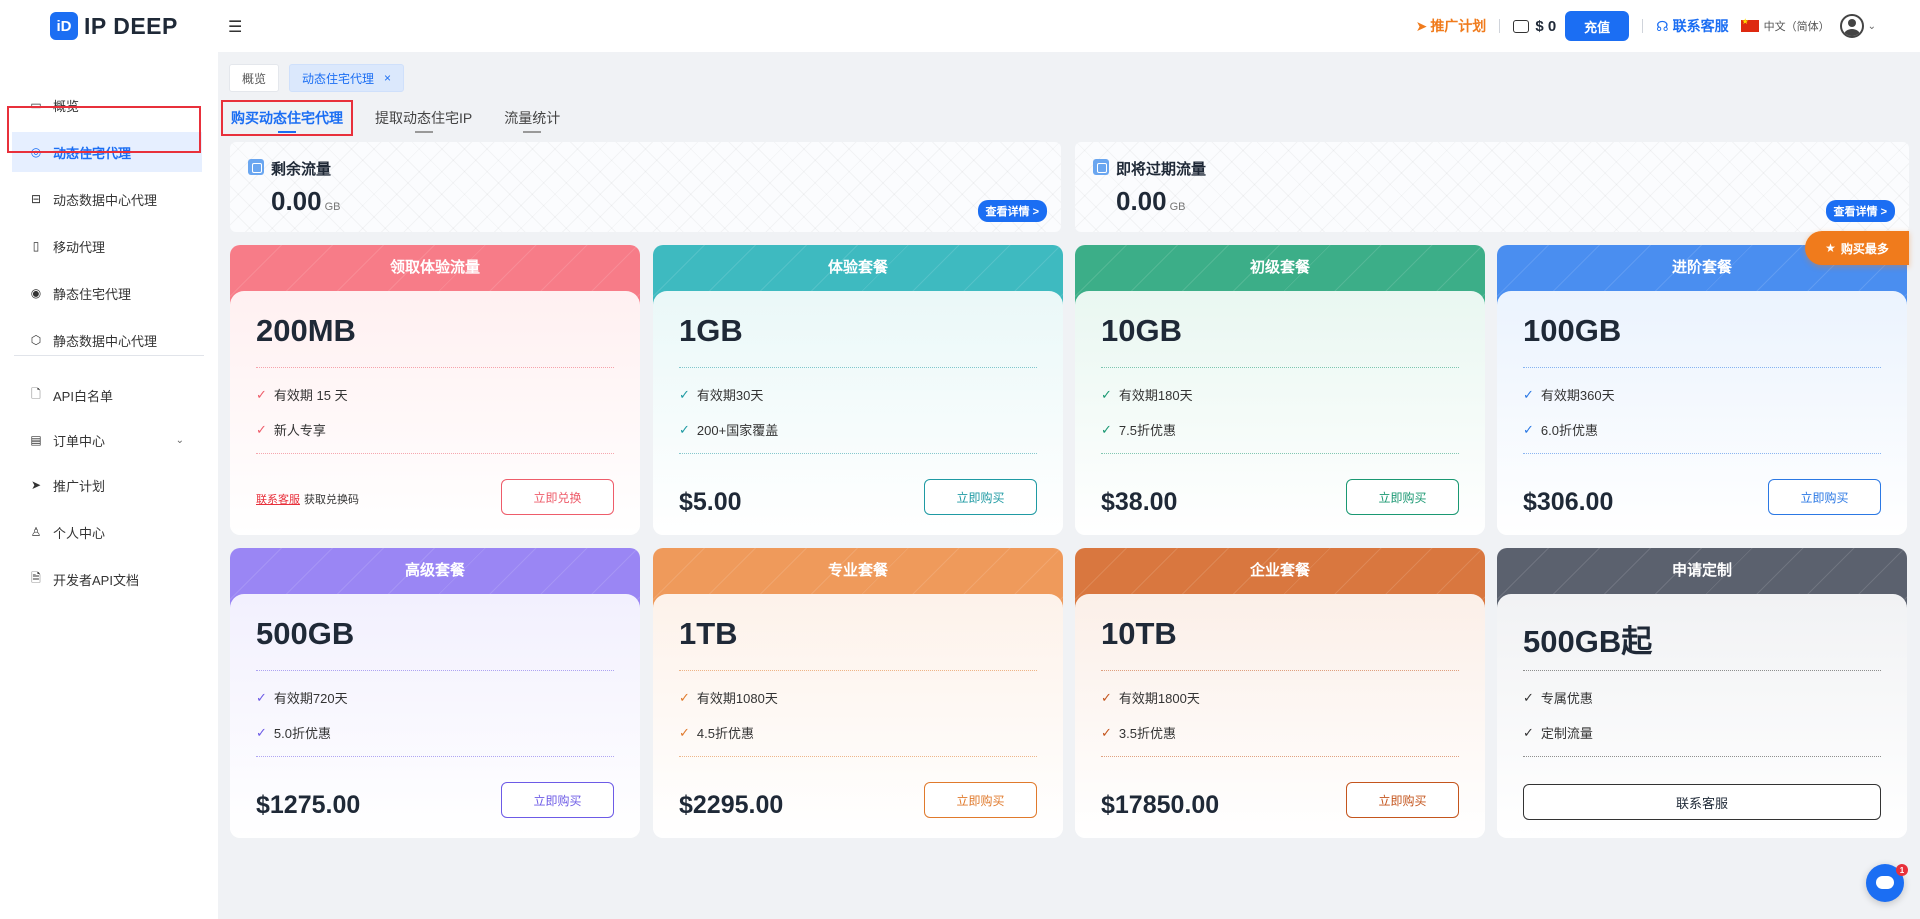 The height and width of the screenshot is (919, 1920). I want to click on plan-amount: 200MB, so click(306, 330).